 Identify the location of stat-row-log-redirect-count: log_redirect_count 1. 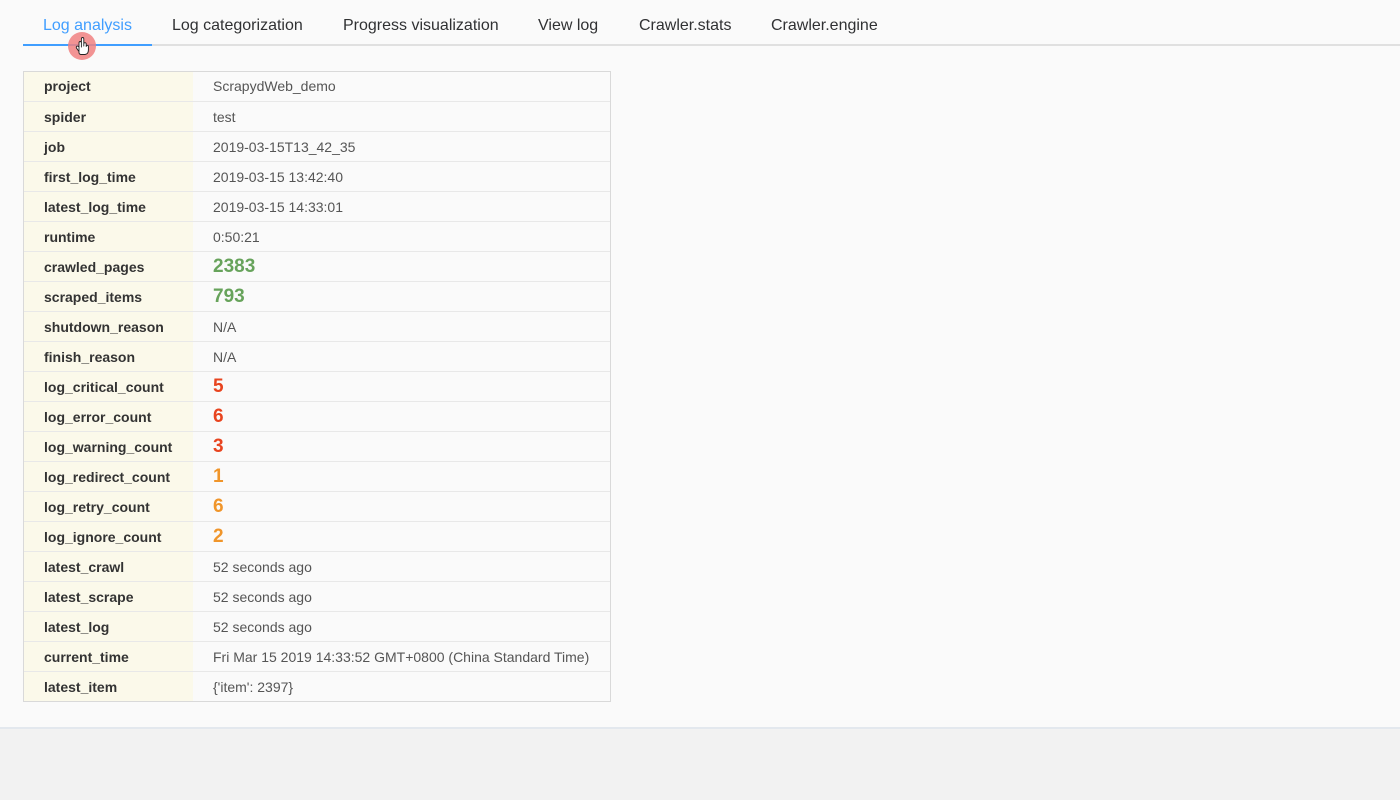
(317, 476).